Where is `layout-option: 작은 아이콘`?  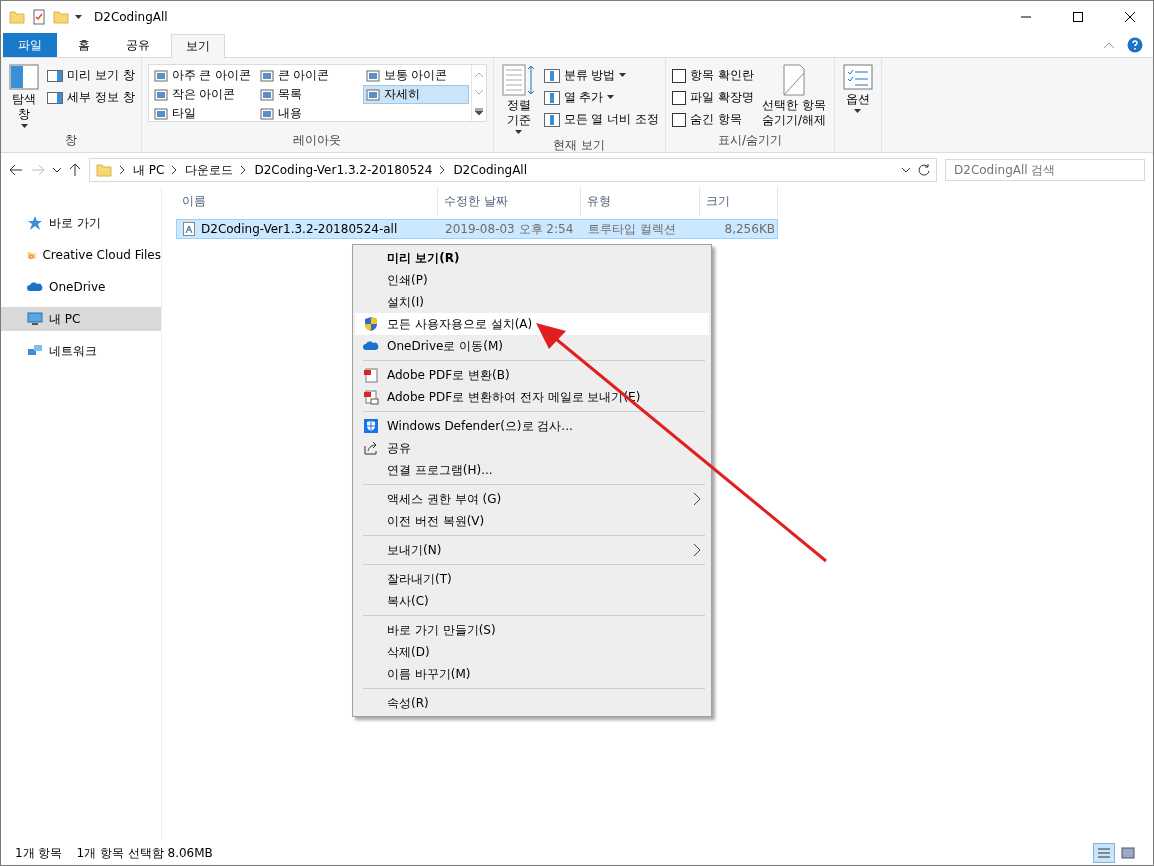
layout-option: 작은 아이콘 is located at coordinates (203, 94).